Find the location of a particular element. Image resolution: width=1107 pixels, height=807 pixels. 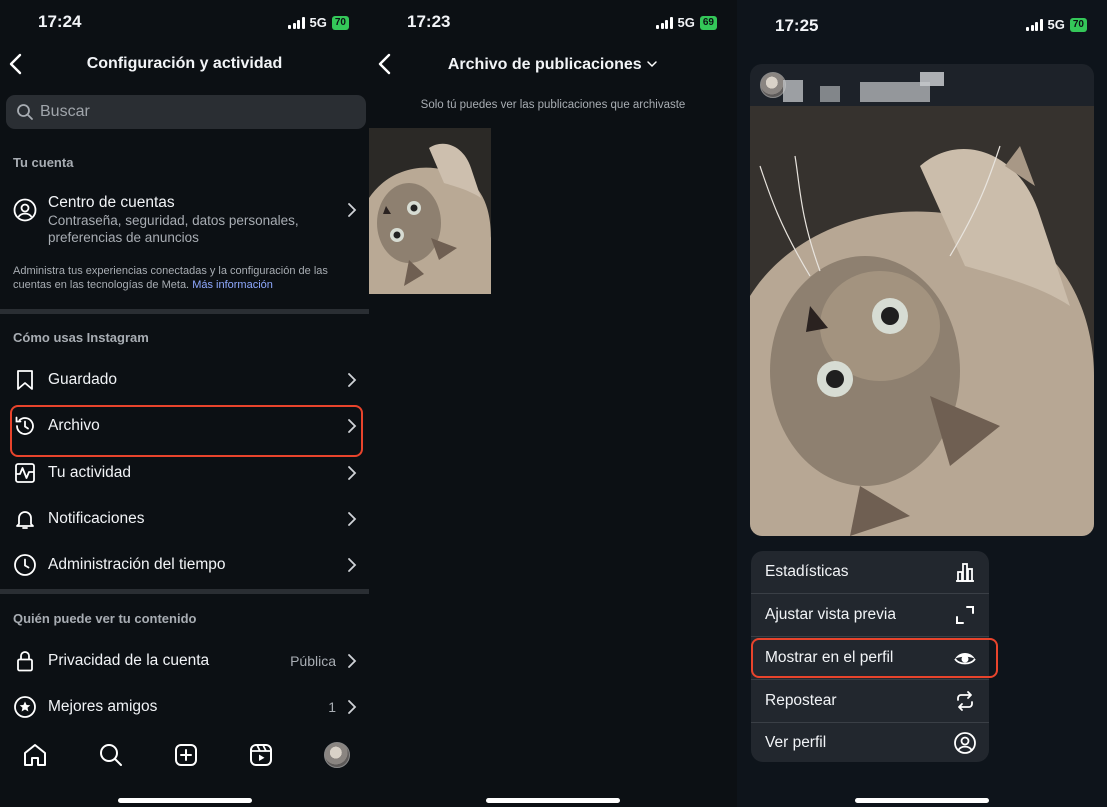

bell-icon is located at coordinates (25, 520).